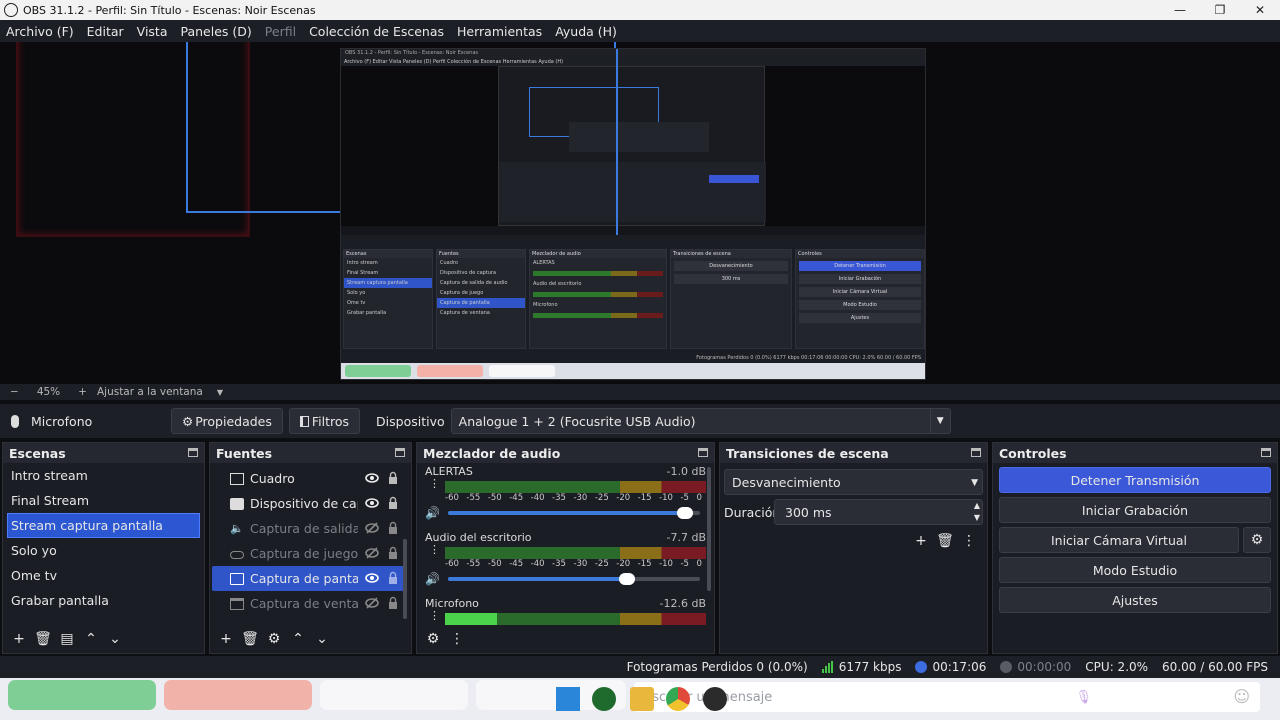  I want to click on scene-item-ome-tv: Ome tv, so click(103, 575).